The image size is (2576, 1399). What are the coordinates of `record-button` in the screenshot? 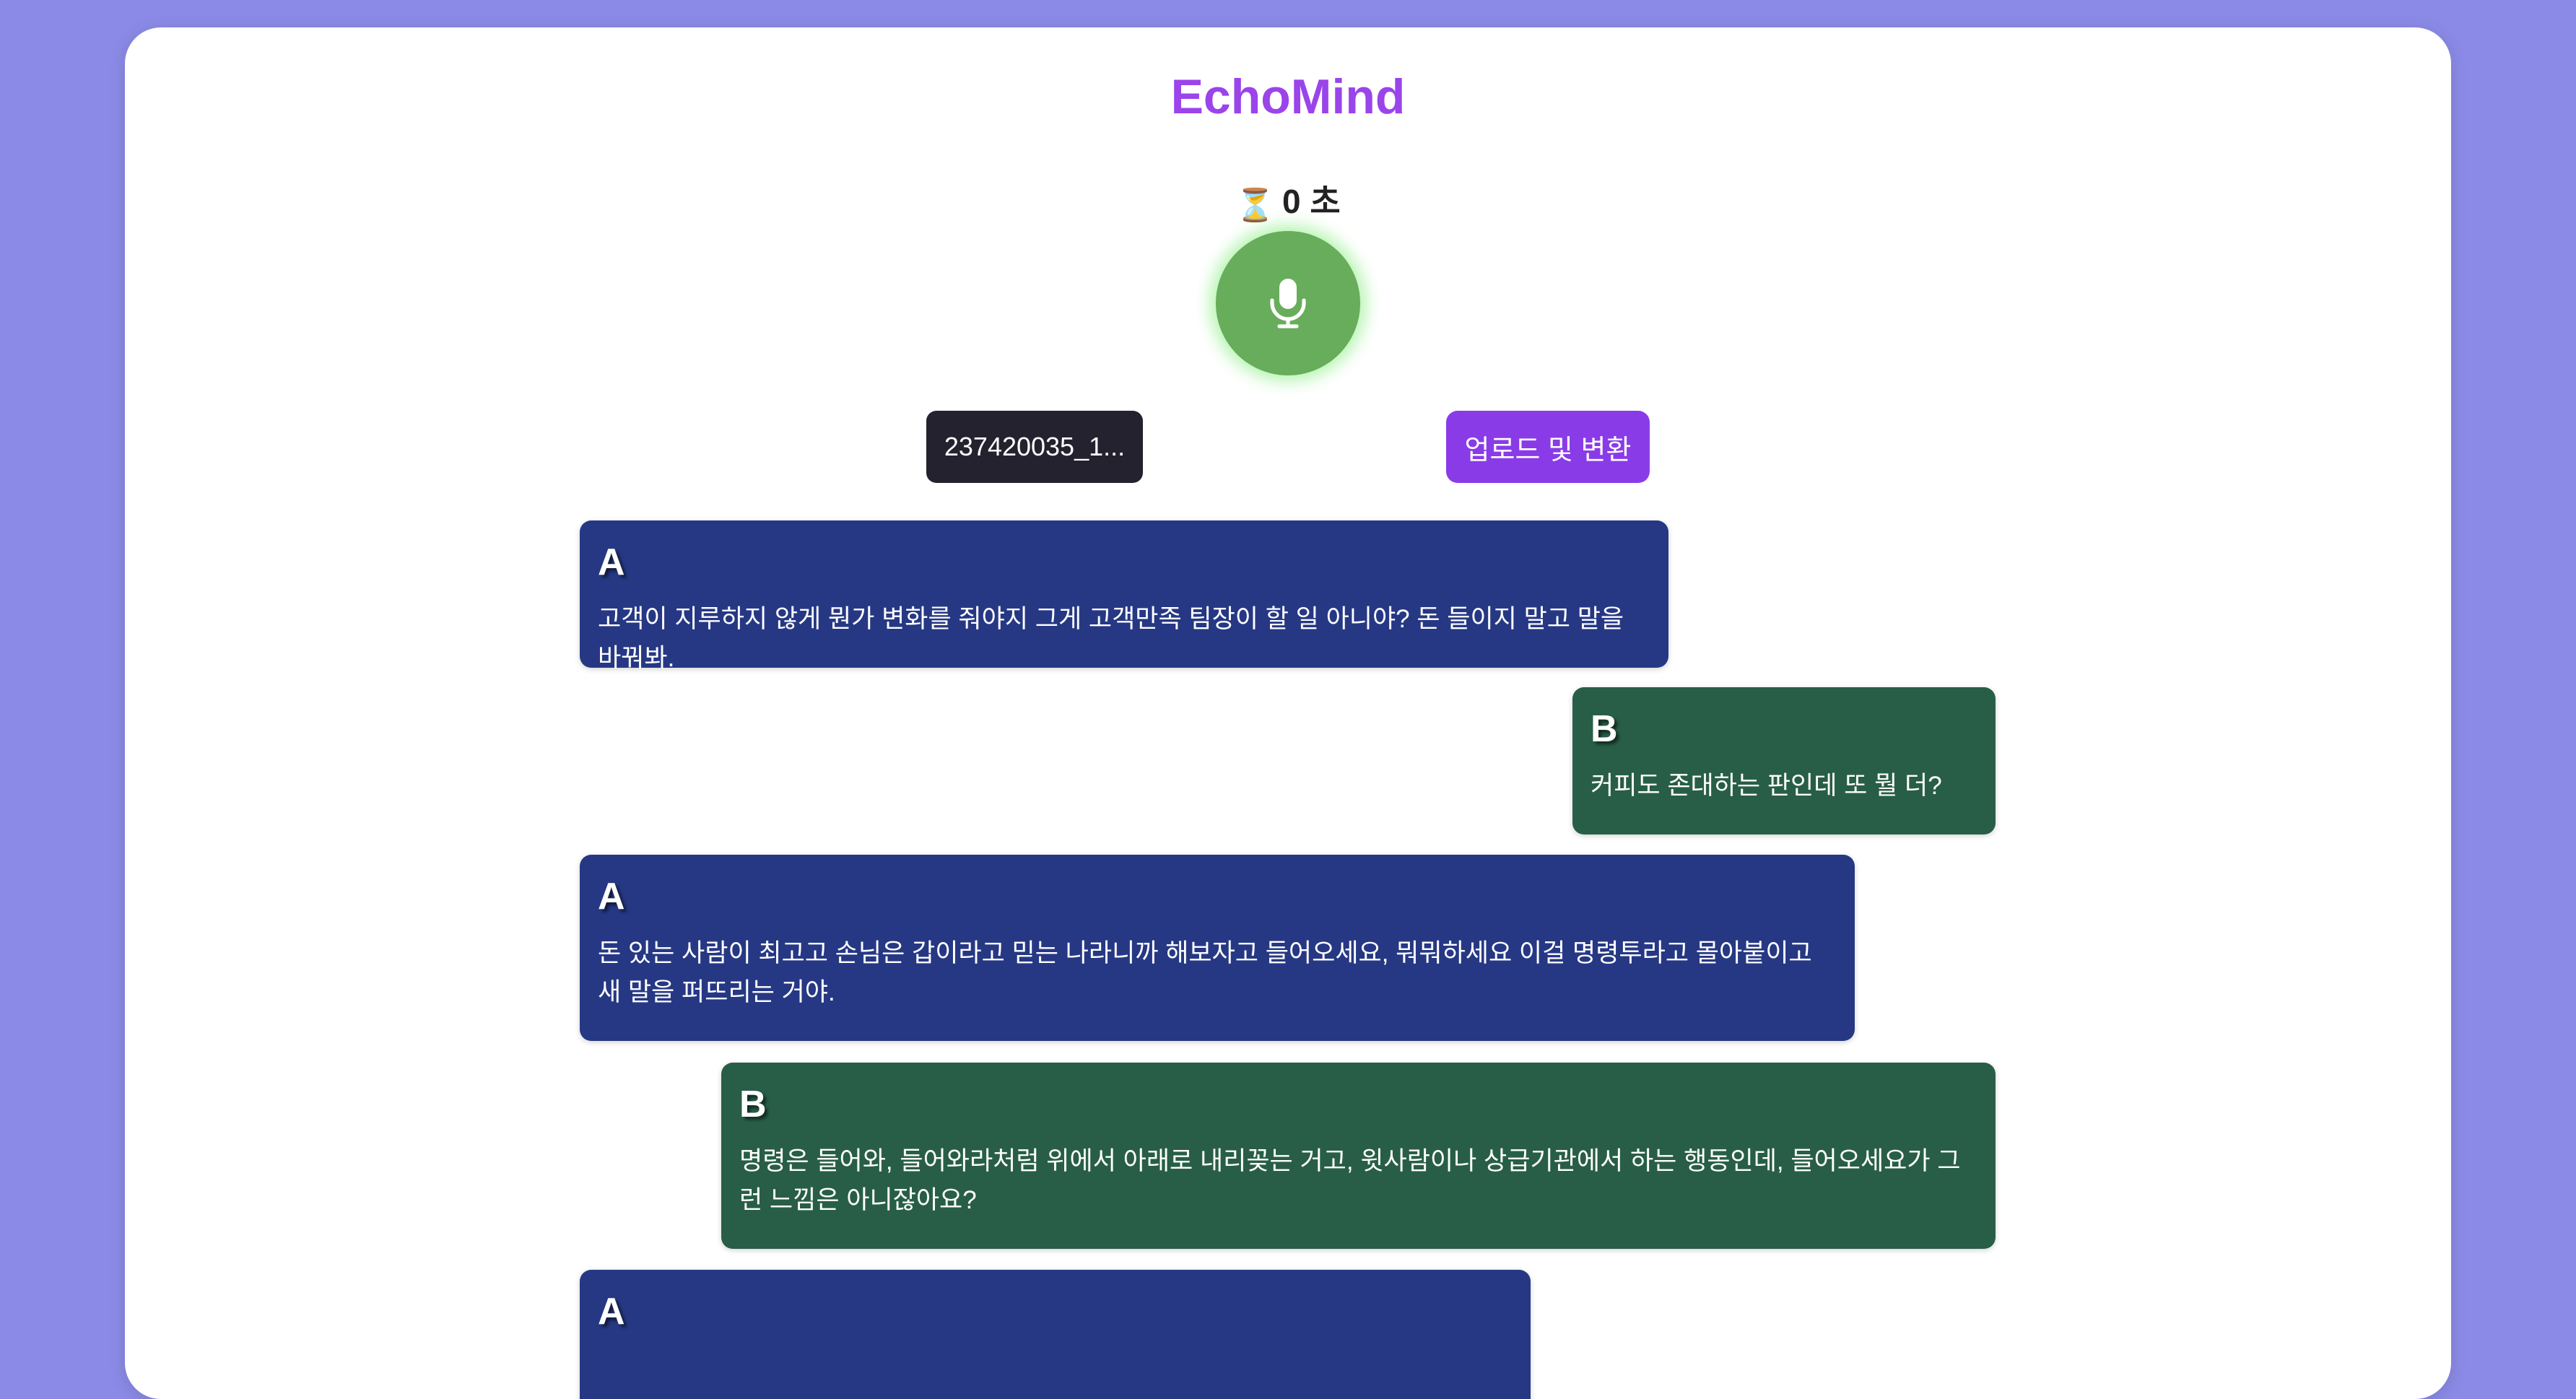 It's located at (1288, 303).